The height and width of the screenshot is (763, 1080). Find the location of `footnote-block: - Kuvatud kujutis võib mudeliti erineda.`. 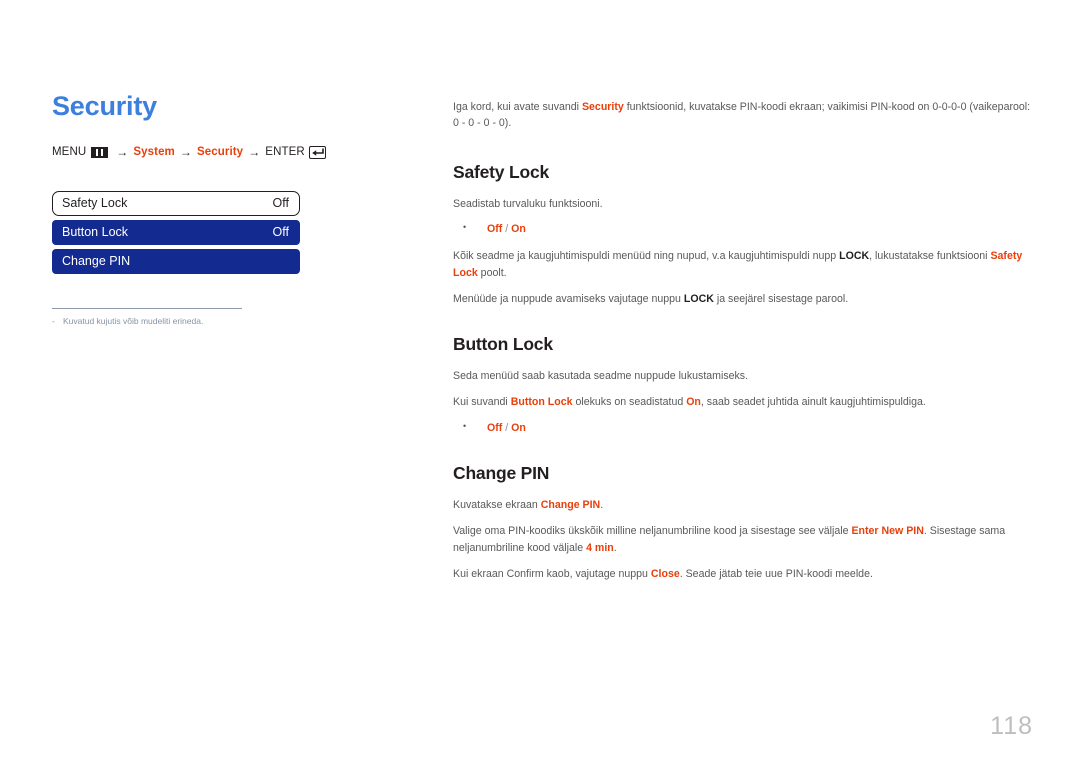

footnote-block: - Kuvatud kujutis võib mudeliti erineda. is located at coordinates (147, 317).